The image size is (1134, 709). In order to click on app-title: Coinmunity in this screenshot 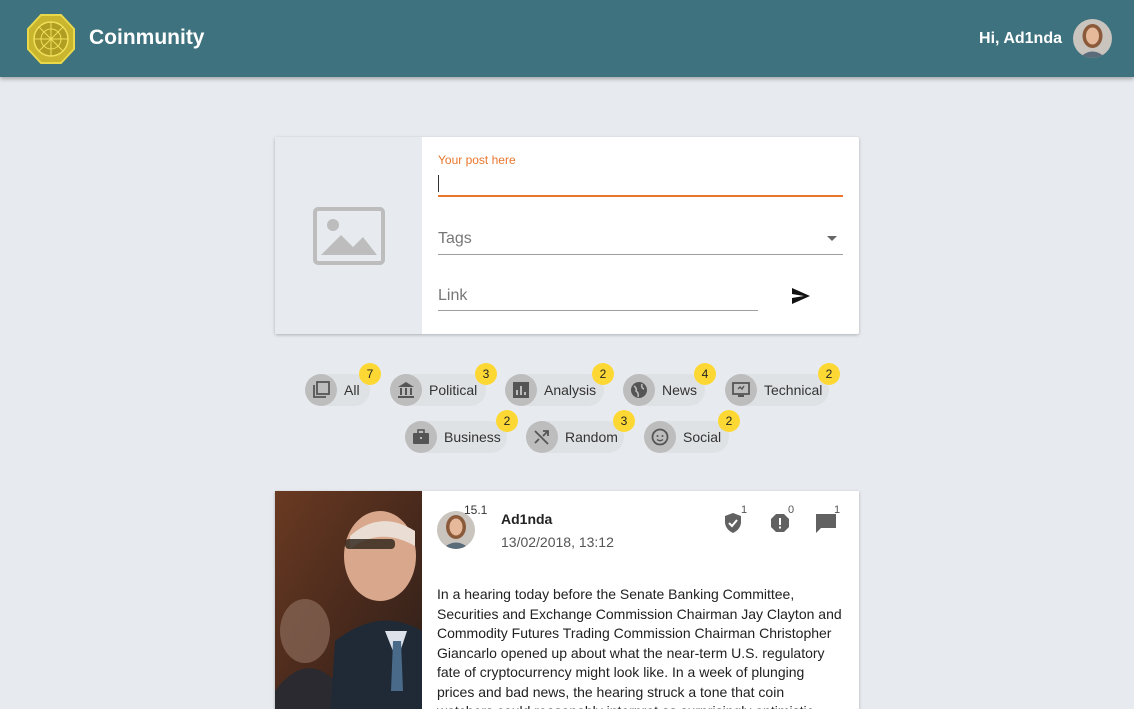, I will do `click(147, 38)`.